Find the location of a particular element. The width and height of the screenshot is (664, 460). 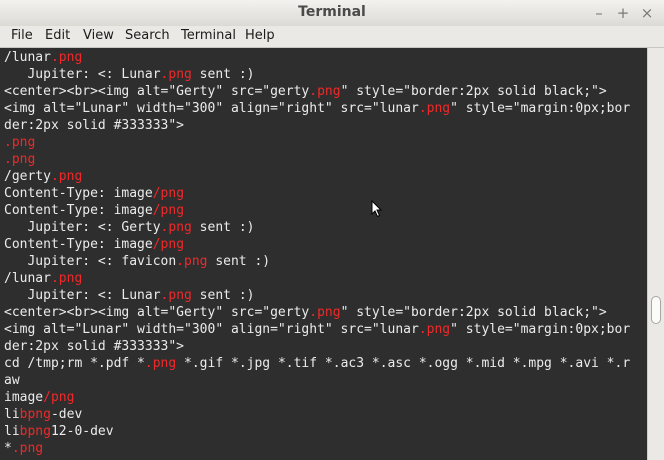

terminal-line: Jupiter: <: Gerty.png sent :) is located at coordinates (129, 227).